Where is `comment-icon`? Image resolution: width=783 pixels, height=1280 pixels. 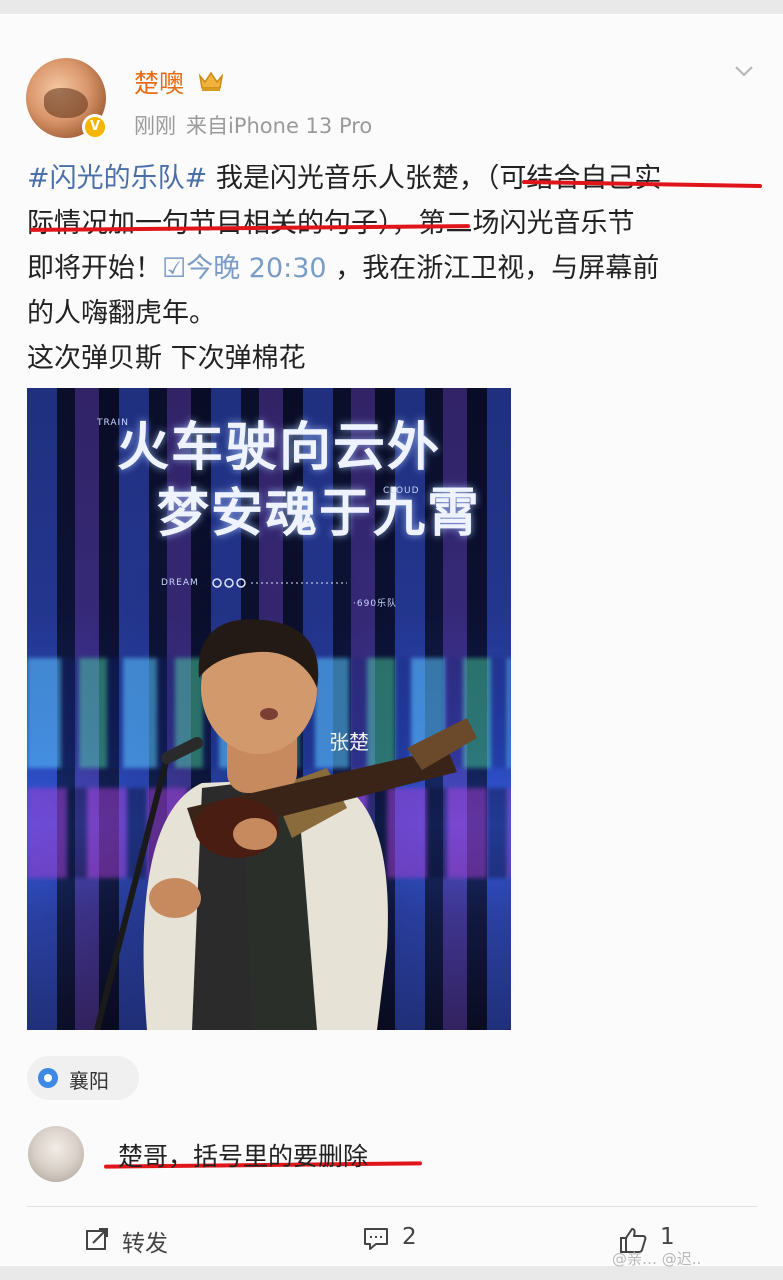 comment-icon is located at coordinates (376, 1239).